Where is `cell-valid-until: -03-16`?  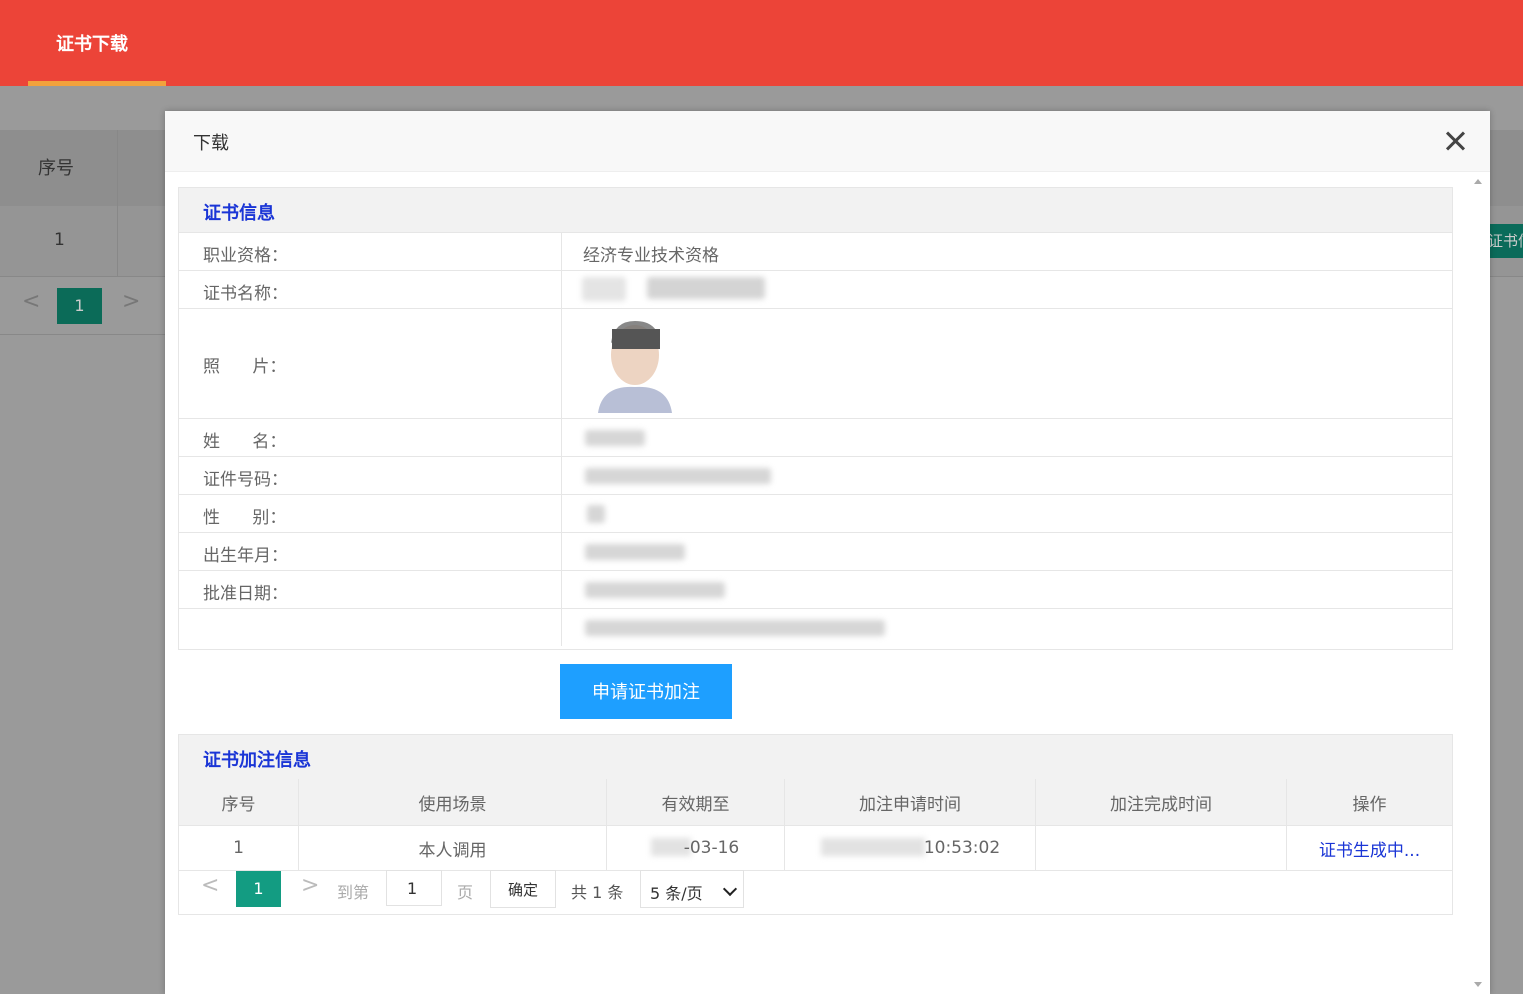 cell-valid-until: -03-16 is located at coordinates (695, 848).